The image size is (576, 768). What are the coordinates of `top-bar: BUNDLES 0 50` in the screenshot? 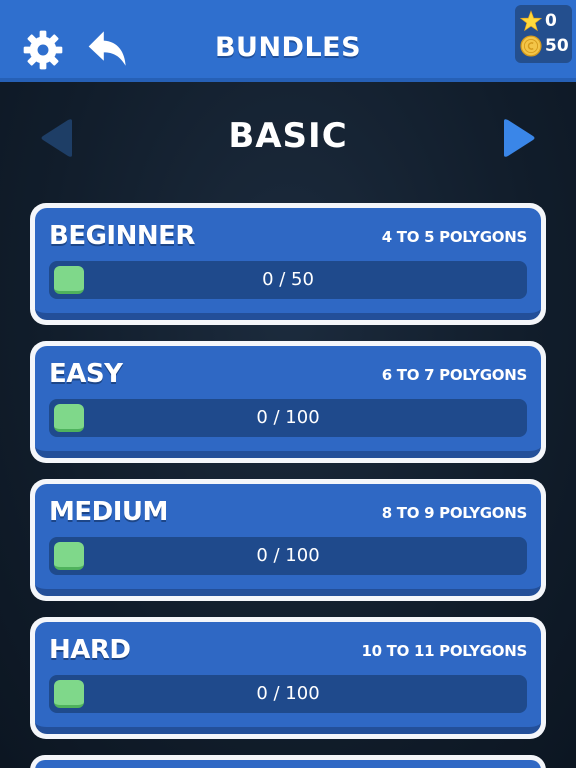 It's located at (288, 41).